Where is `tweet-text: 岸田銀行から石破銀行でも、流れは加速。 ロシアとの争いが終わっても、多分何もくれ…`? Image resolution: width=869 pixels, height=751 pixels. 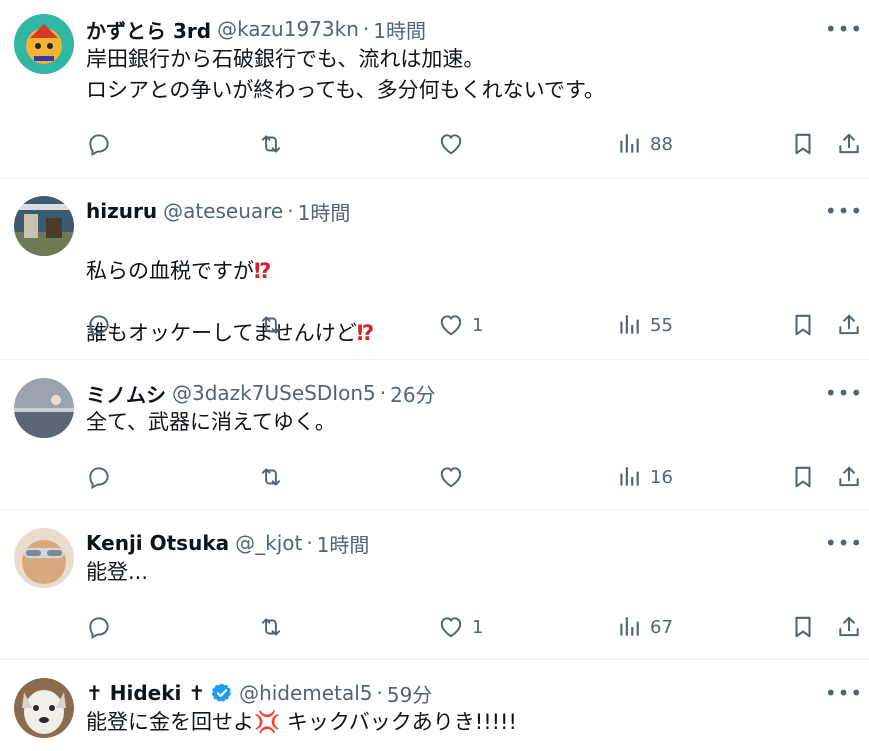 tweet-text: 岸田銀行から石破銀行でも、流れは加速。 ロシアとの争いが終わっても、多分何もくれ… is located at coordinates (345, 74).